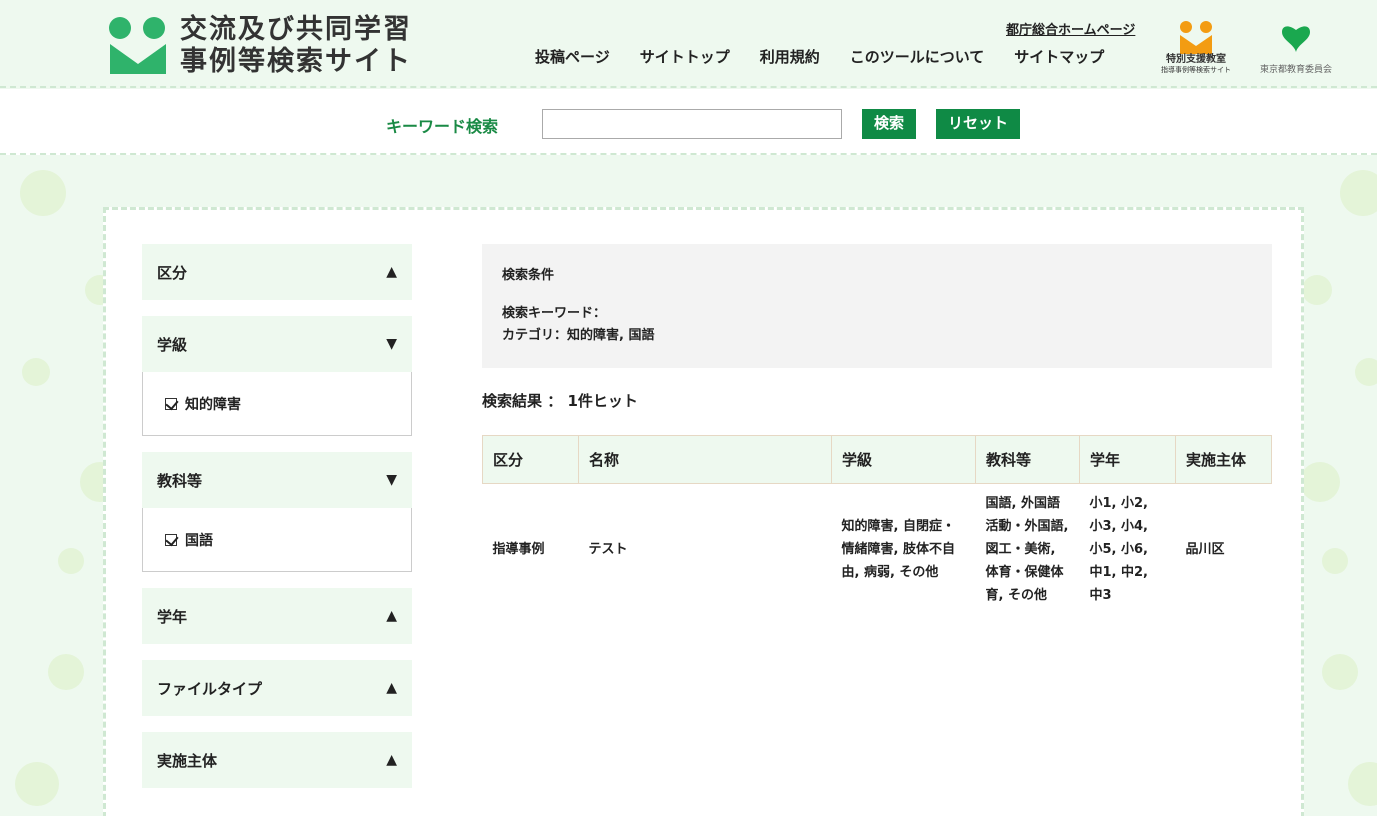 This screenshot has height=816, width=1377. Describe the element at coordinates (296, 61) in the screenshot. I see `site-title-line2: 事例等検索サイト` at that location.